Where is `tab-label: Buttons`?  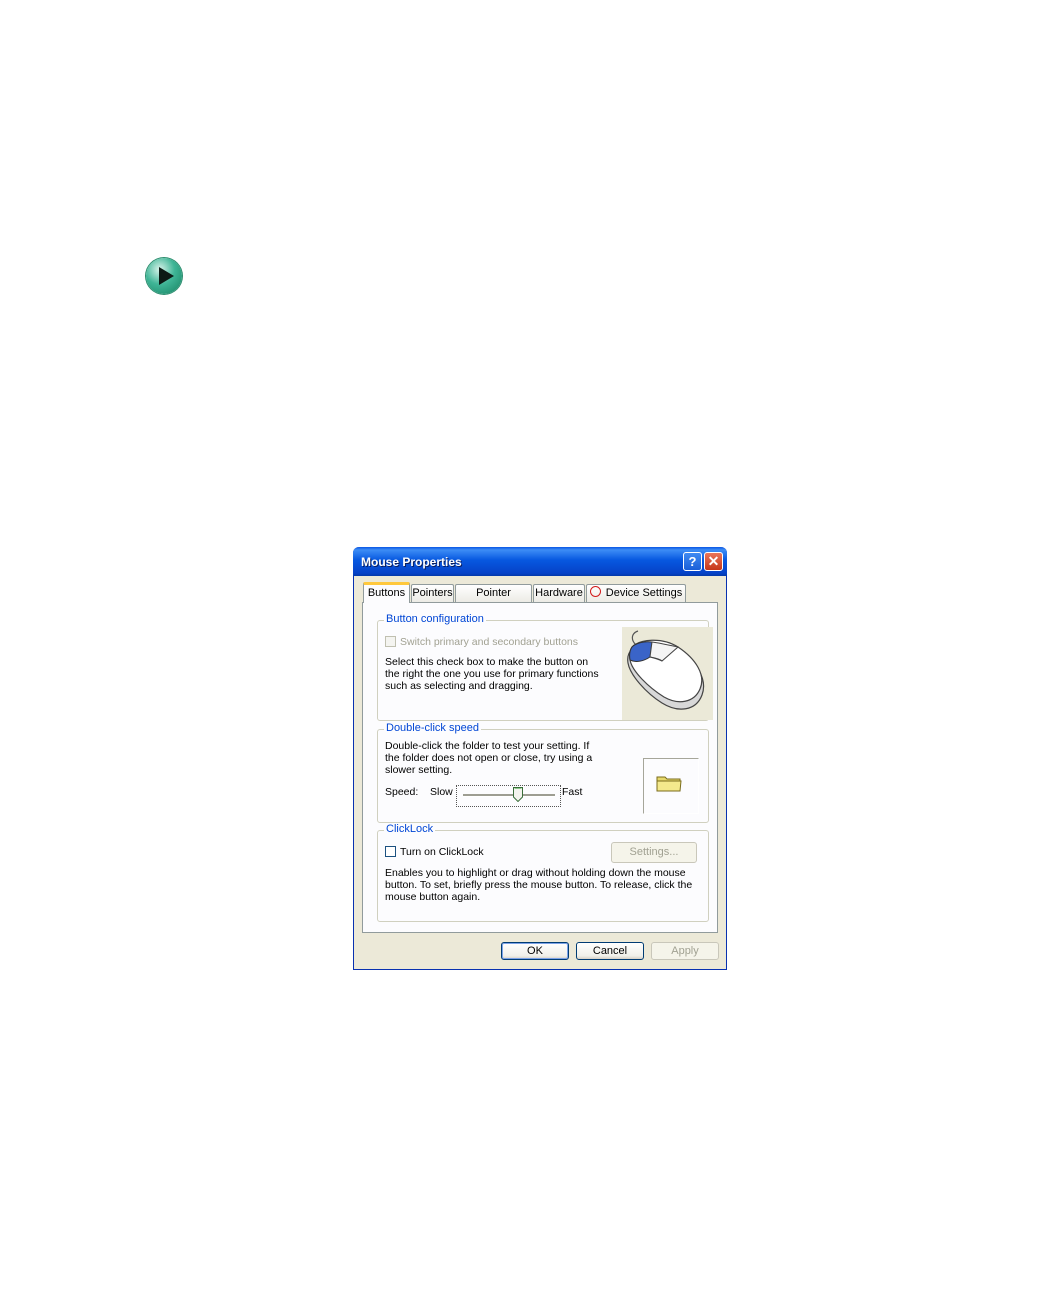 tab-label: Buttons is located at coordinates (386, 593).